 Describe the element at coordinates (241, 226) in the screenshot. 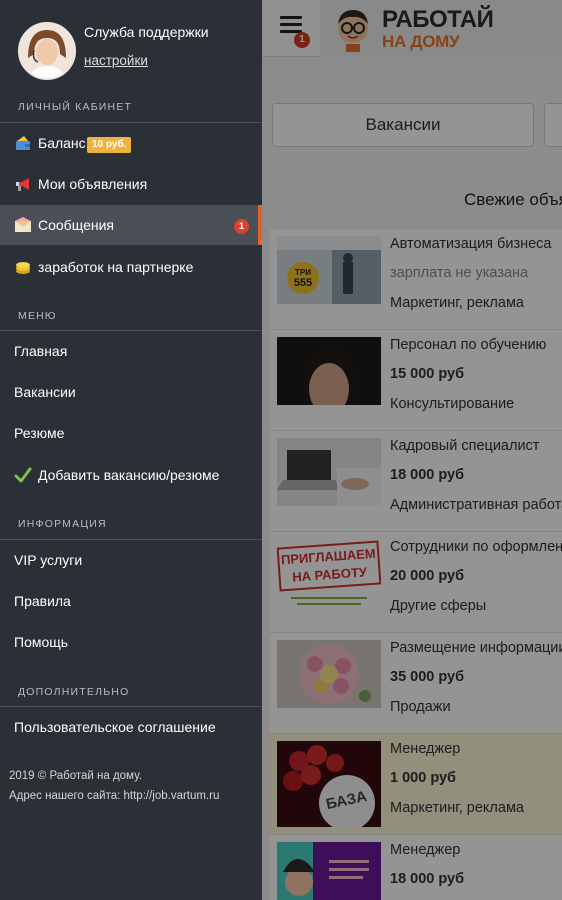

I see `messages-count-badge: 1` at that location.